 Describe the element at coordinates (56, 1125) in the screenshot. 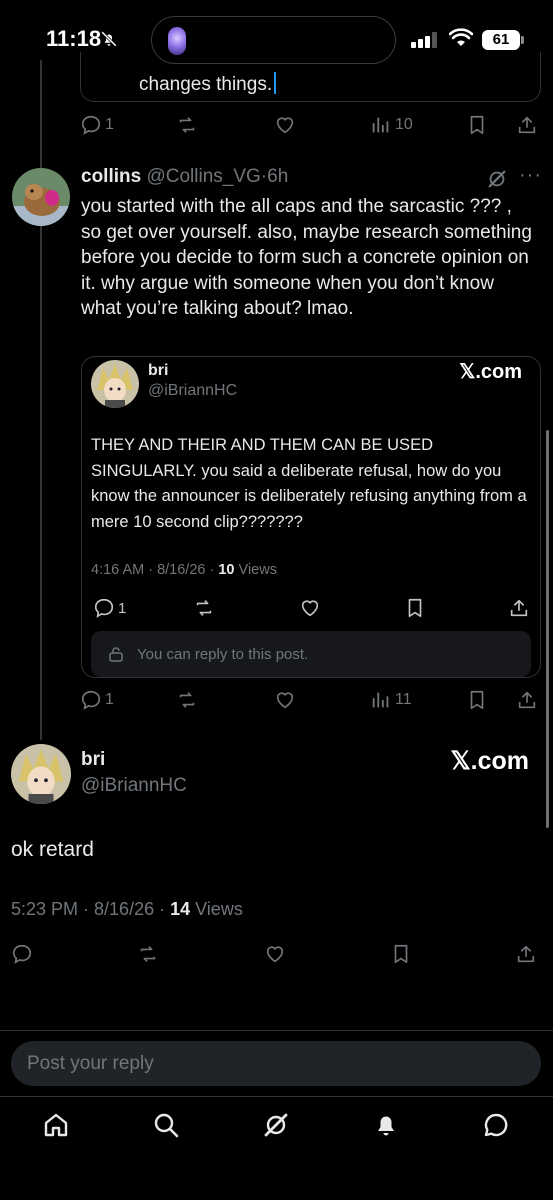

I see `tab-home` at that location.